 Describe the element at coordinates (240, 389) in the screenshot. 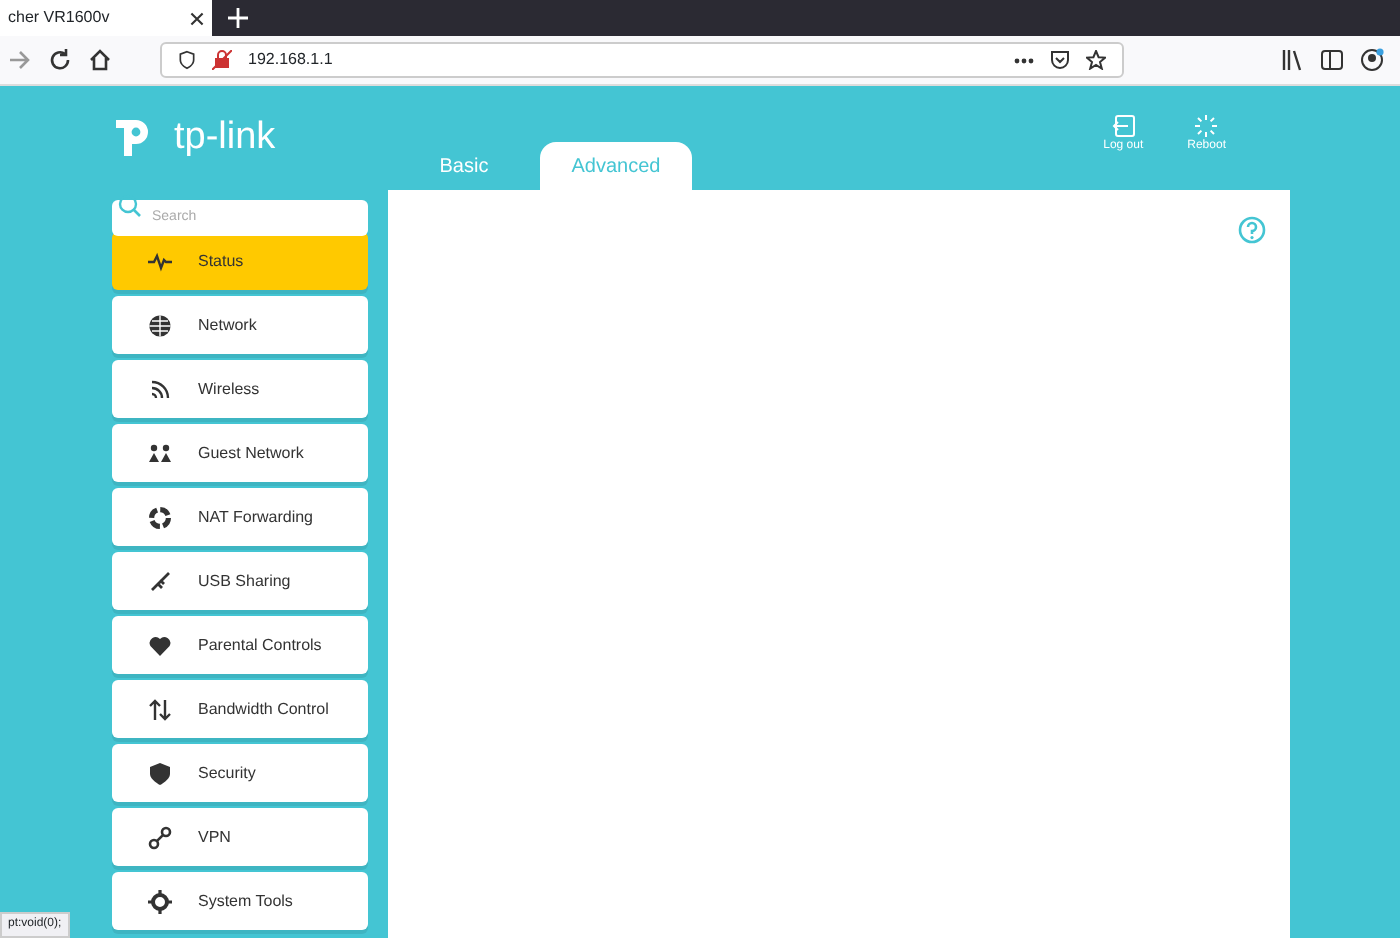

I see `menu-item: Wireless` at that location.